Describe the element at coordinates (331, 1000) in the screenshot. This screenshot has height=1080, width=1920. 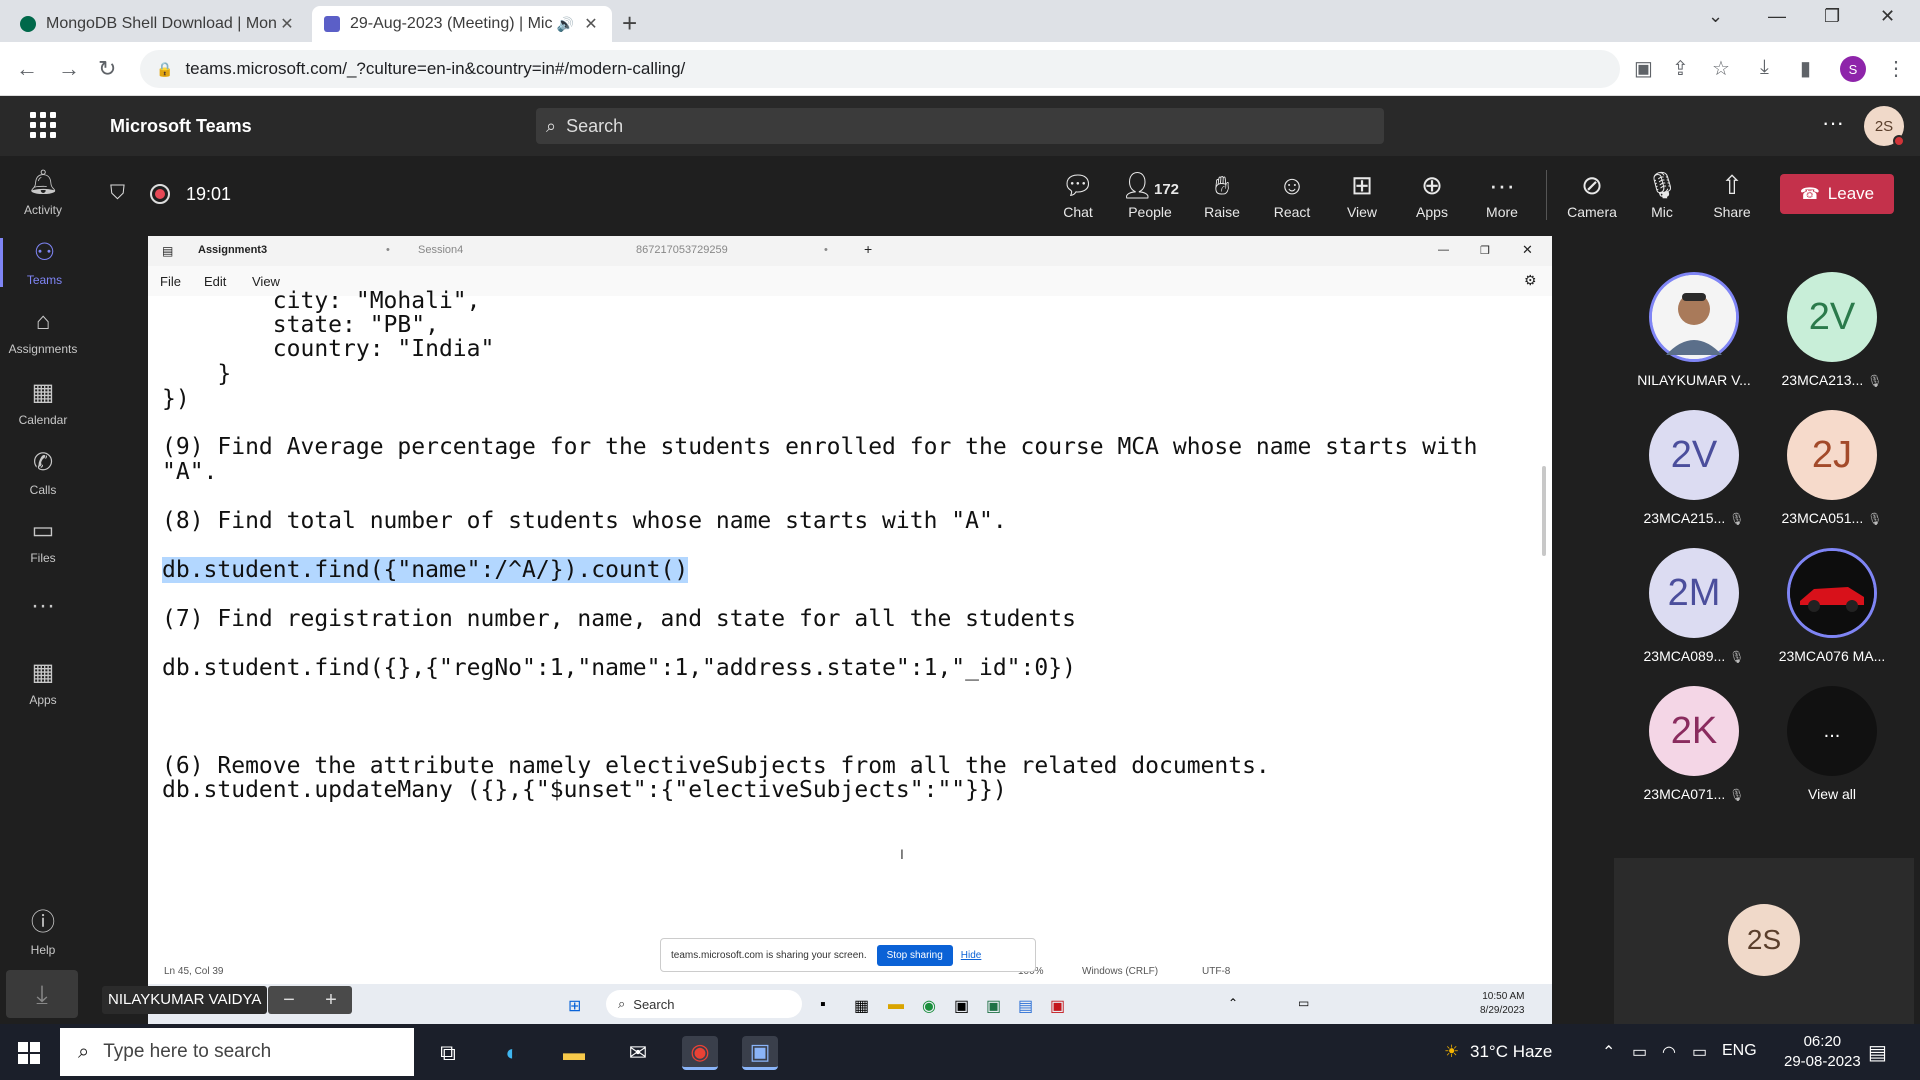
I see `zoom-in-icon: +` at that location.